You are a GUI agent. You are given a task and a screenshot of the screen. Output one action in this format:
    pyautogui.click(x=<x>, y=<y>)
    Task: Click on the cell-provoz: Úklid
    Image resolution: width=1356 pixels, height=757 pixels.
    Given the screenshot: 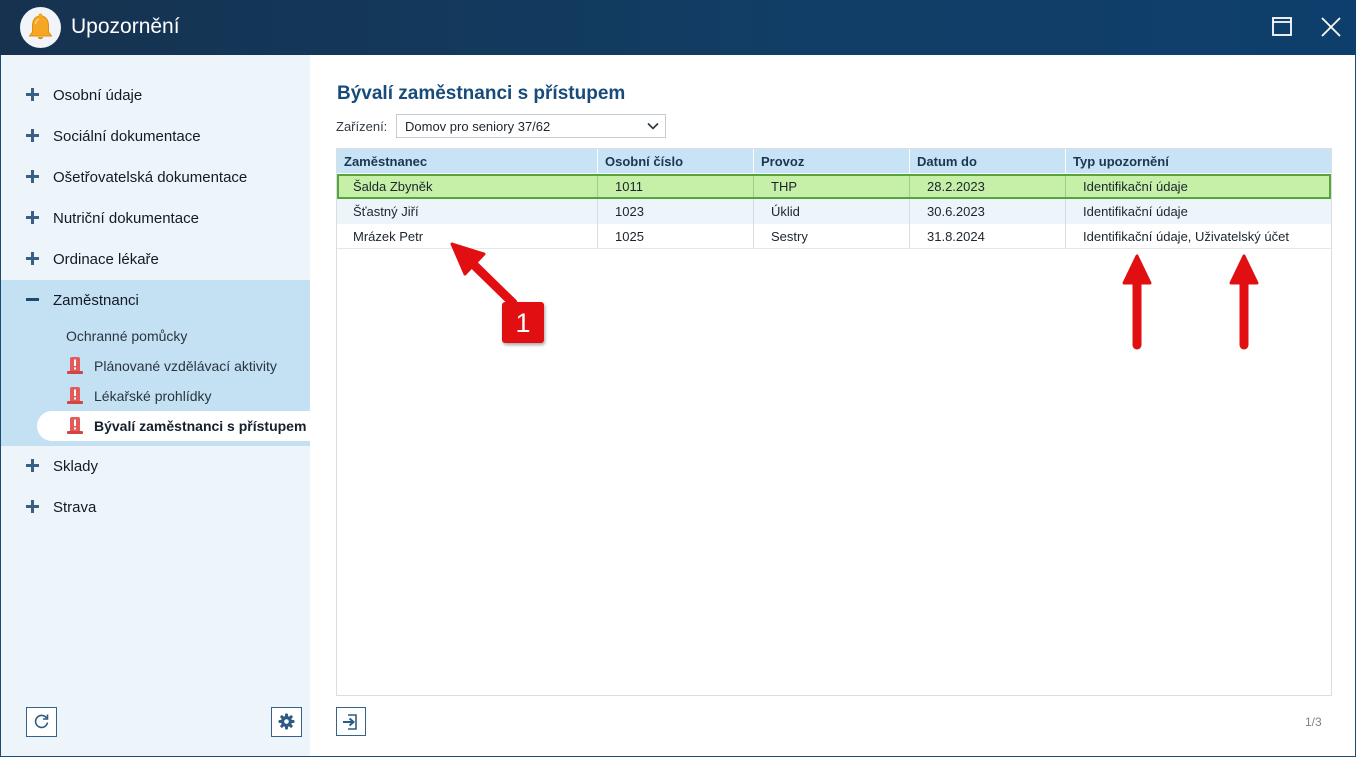 What is the action you would take?
    pyautogui.click(x=831, y=211)
    